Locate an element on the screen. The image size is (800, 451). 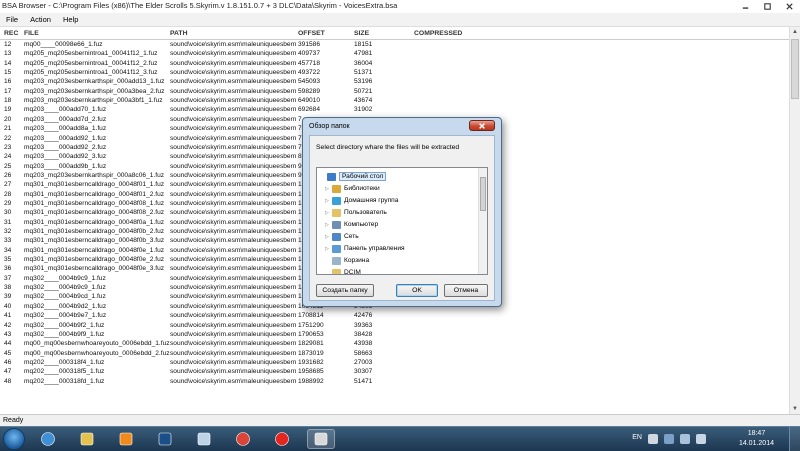
tree-scrollbar is located at coordinates (482, 221).